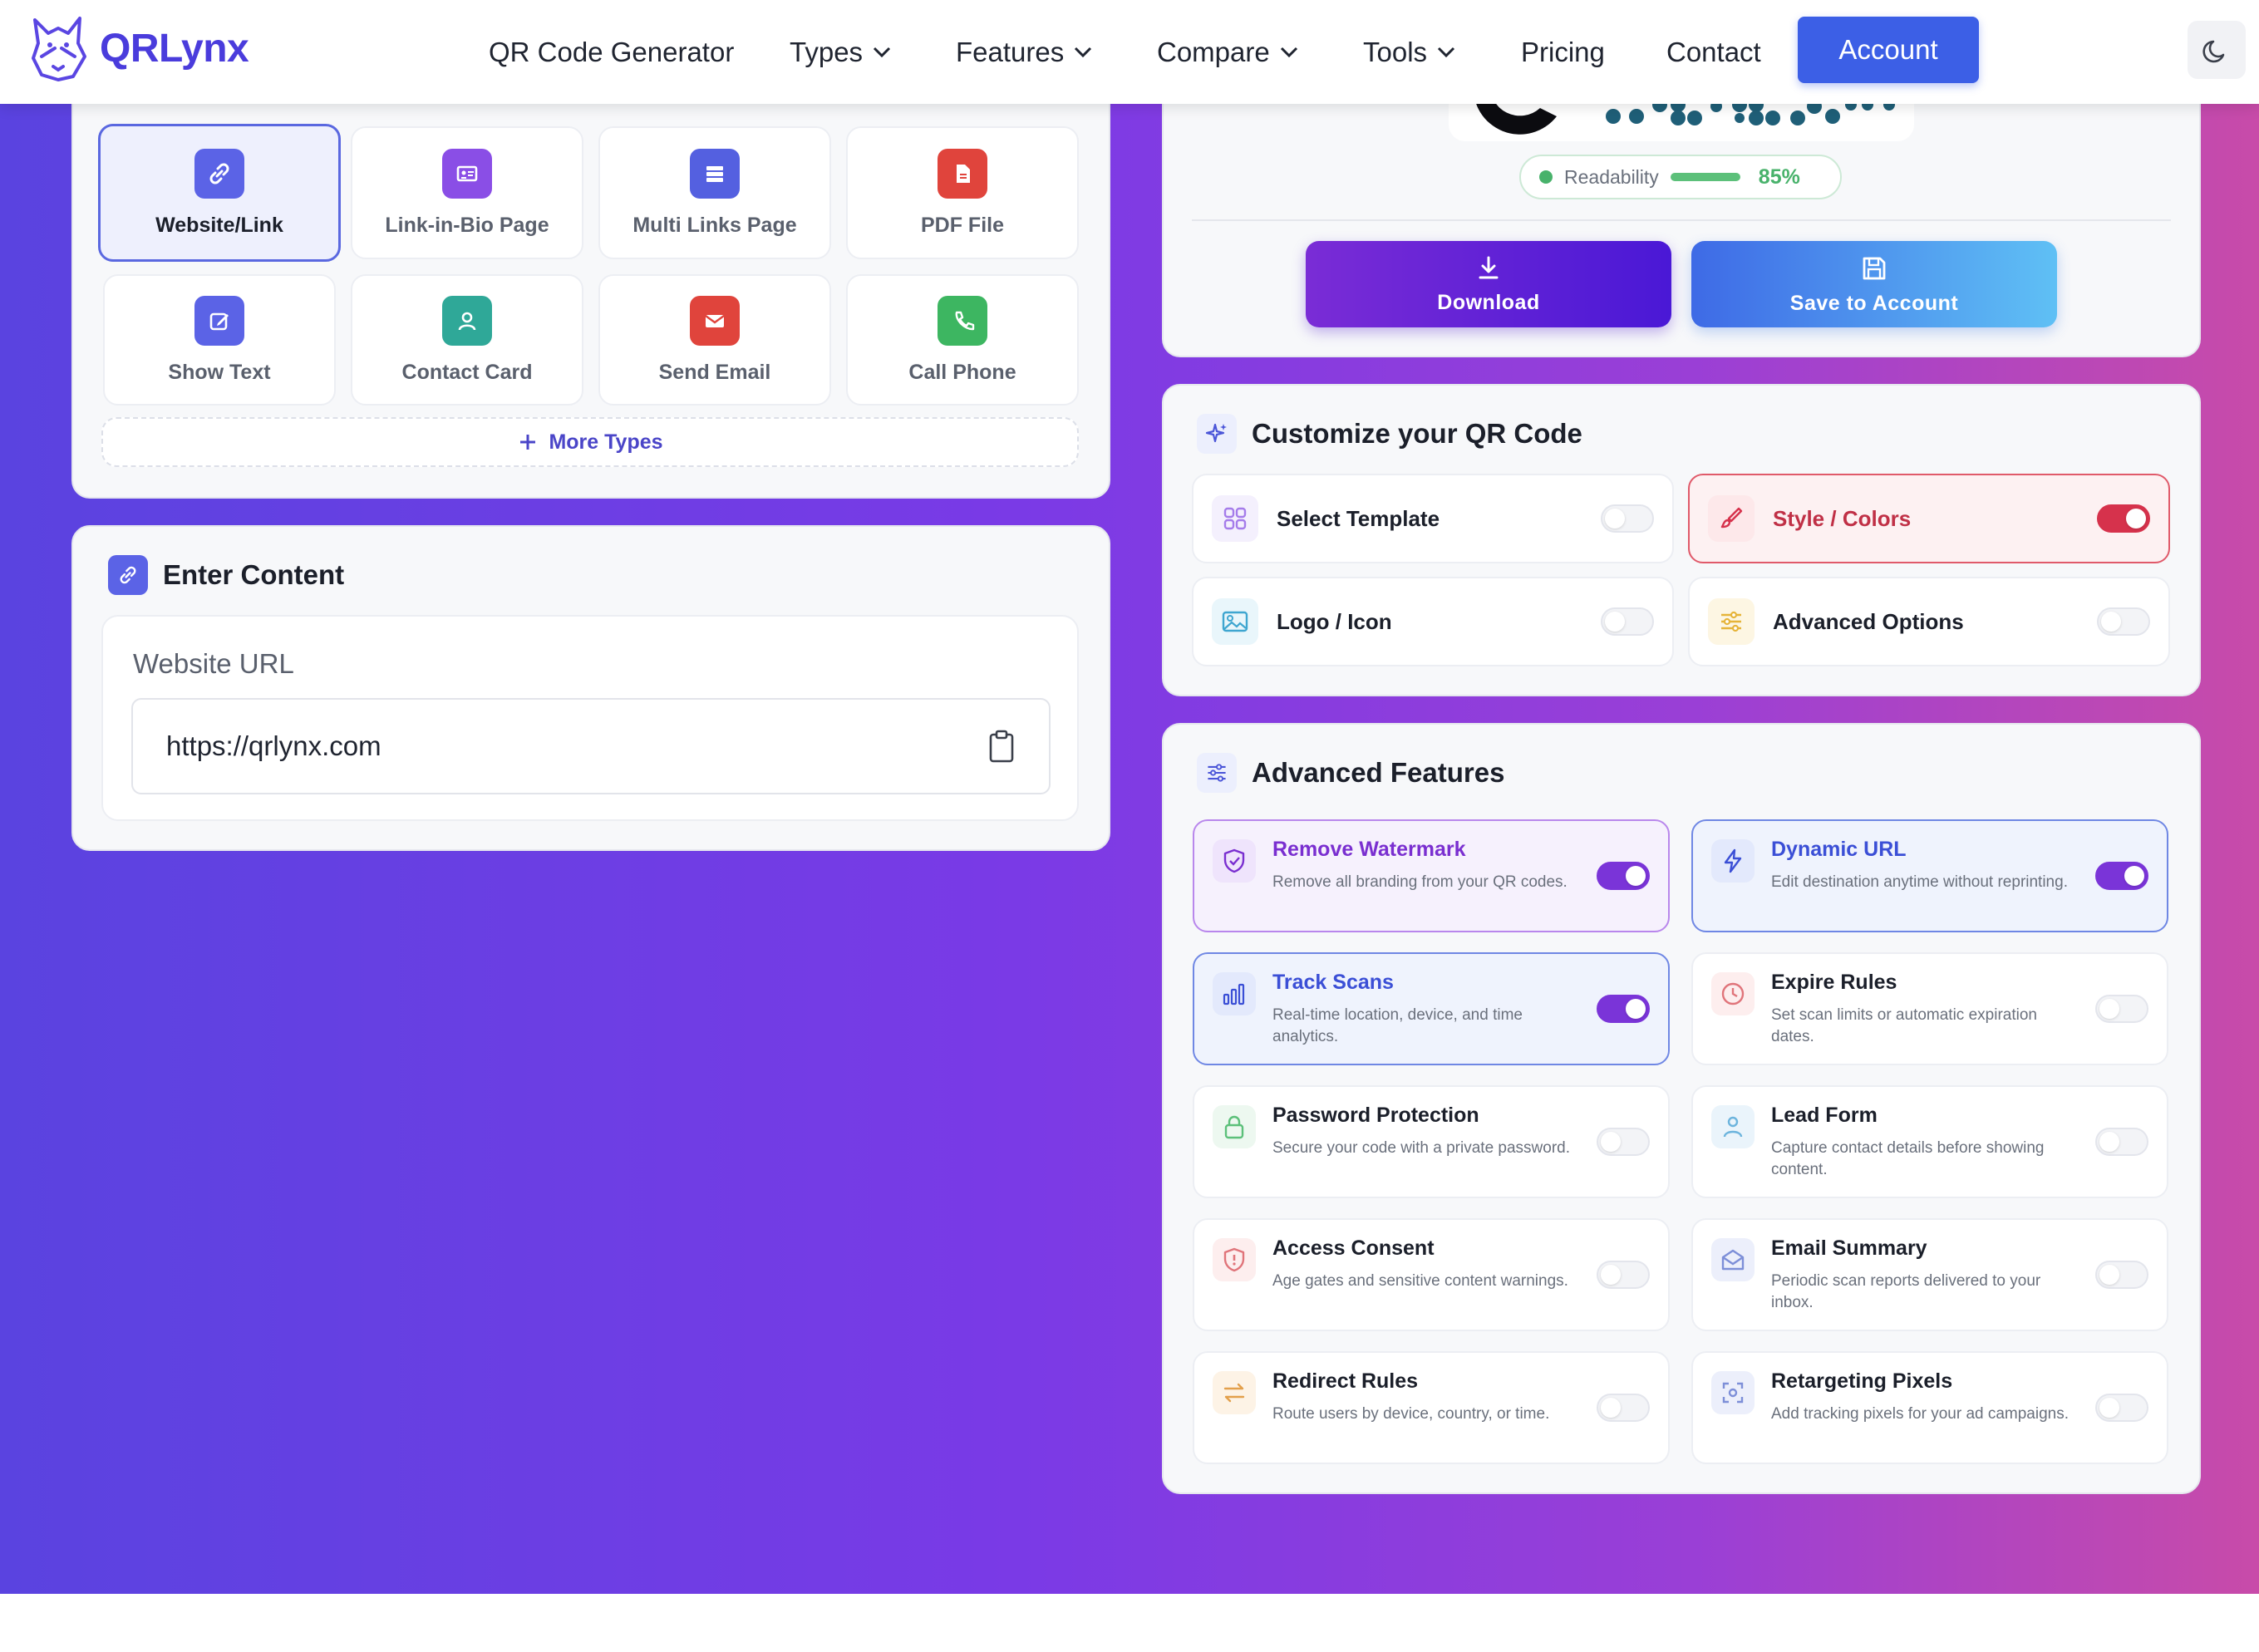  Describe the element at coordinates (1488, 284) in the screenshot. I see `download-button: Download` at that location.